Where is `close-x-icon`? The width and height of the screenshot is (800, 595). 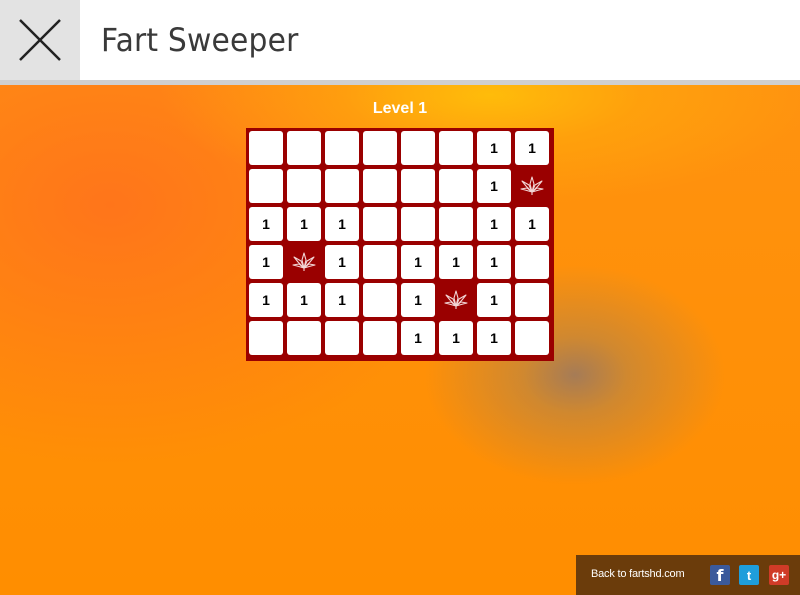
close-x-icon is located at coordinates (40, 40).